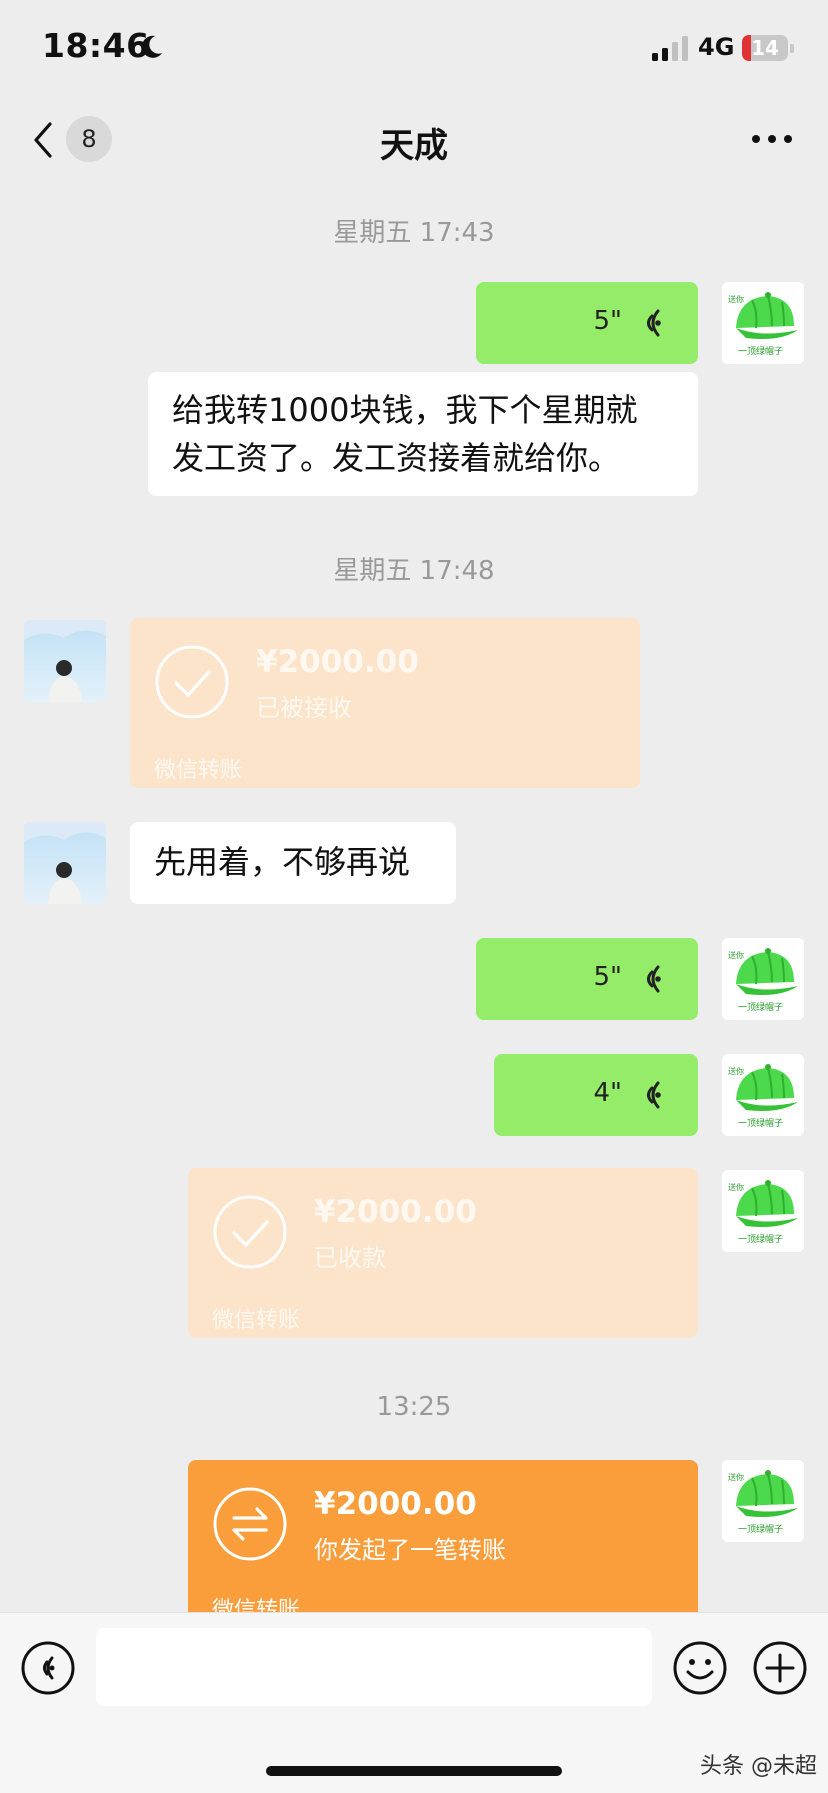  What do you see at coordinates (414, 1771) in the screenshot?
I see `home-indicator` at bounding box center [414, 1771].